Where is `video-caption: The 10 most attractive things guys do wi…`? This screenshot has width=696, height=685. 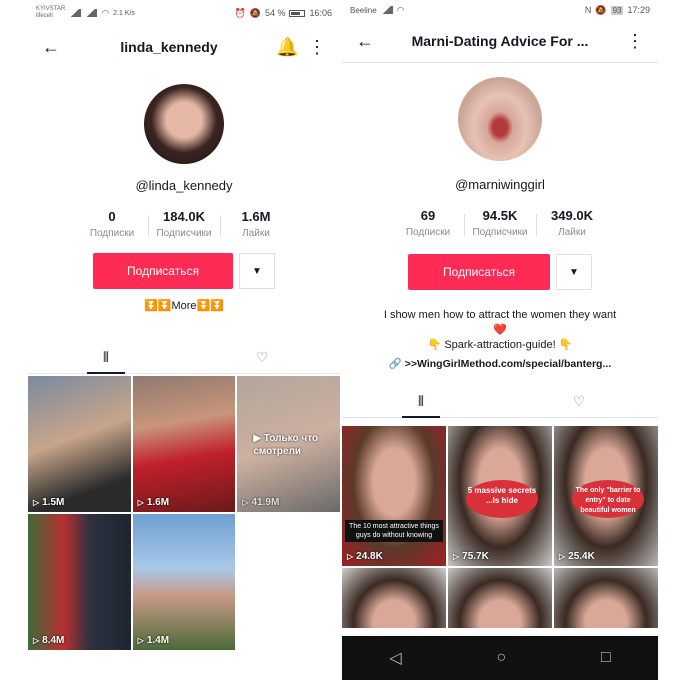 video-caption: The 10 most attractive things guys do wi… is located at coordinates (394, 531).